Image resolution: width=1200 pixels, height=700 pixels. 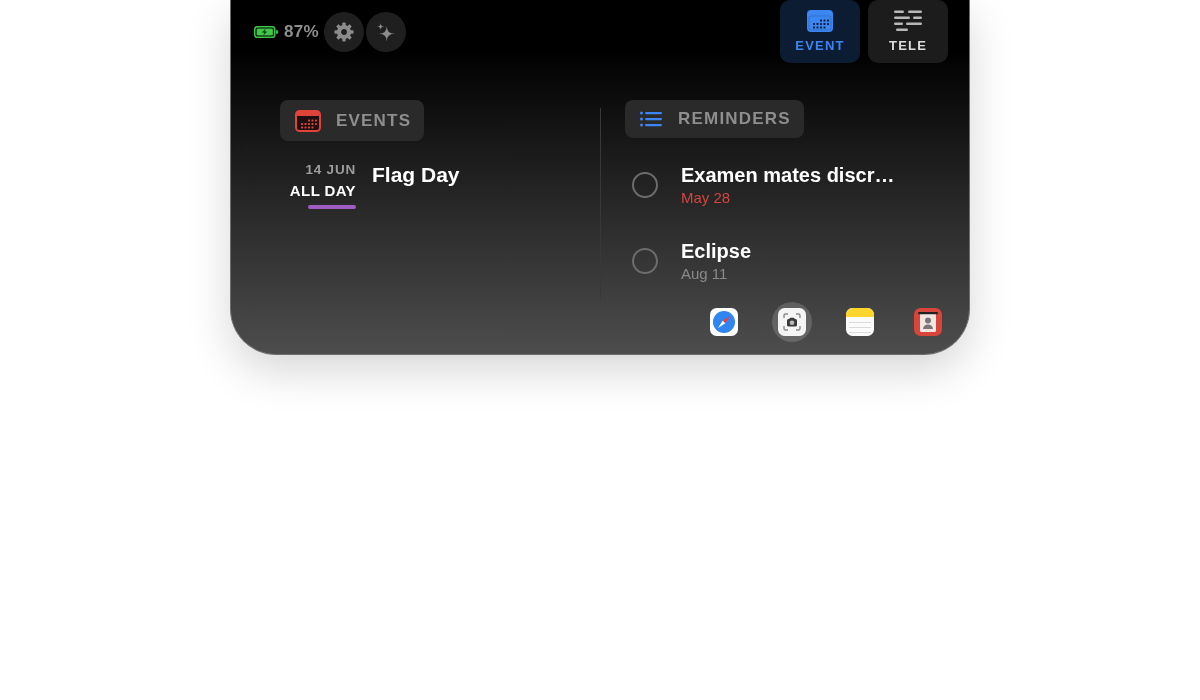 I want to click on text-lines-icon, so click(x=908, y=21).